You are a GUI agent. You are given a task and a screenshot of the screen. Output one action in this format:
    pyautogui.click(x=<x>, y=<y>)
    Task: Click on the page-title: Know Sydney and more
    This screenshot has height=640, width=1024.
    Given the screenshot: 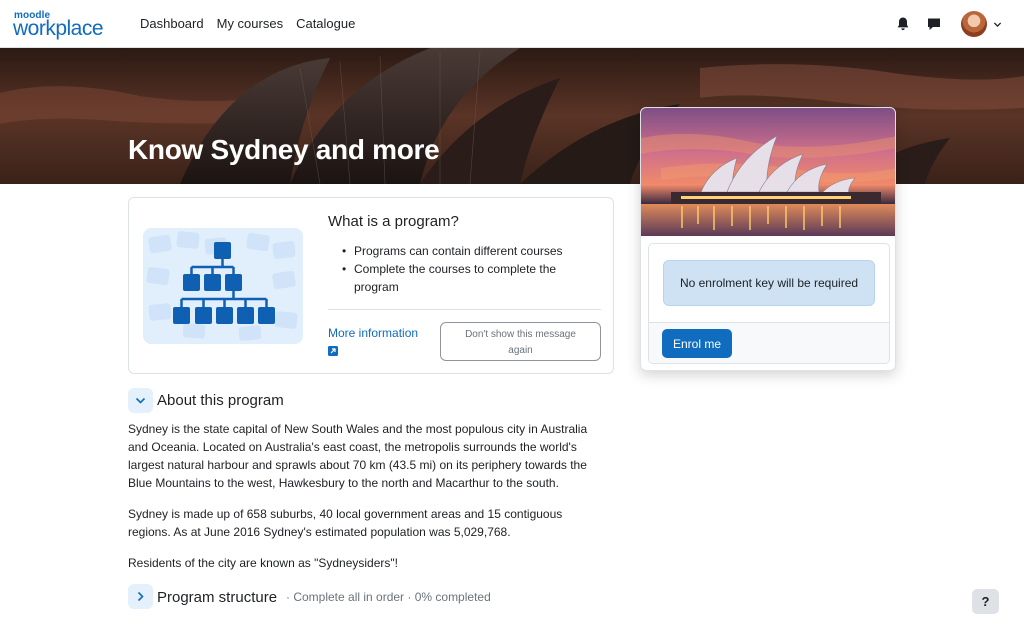 What is the action you would take?
    pyautogui.click(x=284, y=149)
    